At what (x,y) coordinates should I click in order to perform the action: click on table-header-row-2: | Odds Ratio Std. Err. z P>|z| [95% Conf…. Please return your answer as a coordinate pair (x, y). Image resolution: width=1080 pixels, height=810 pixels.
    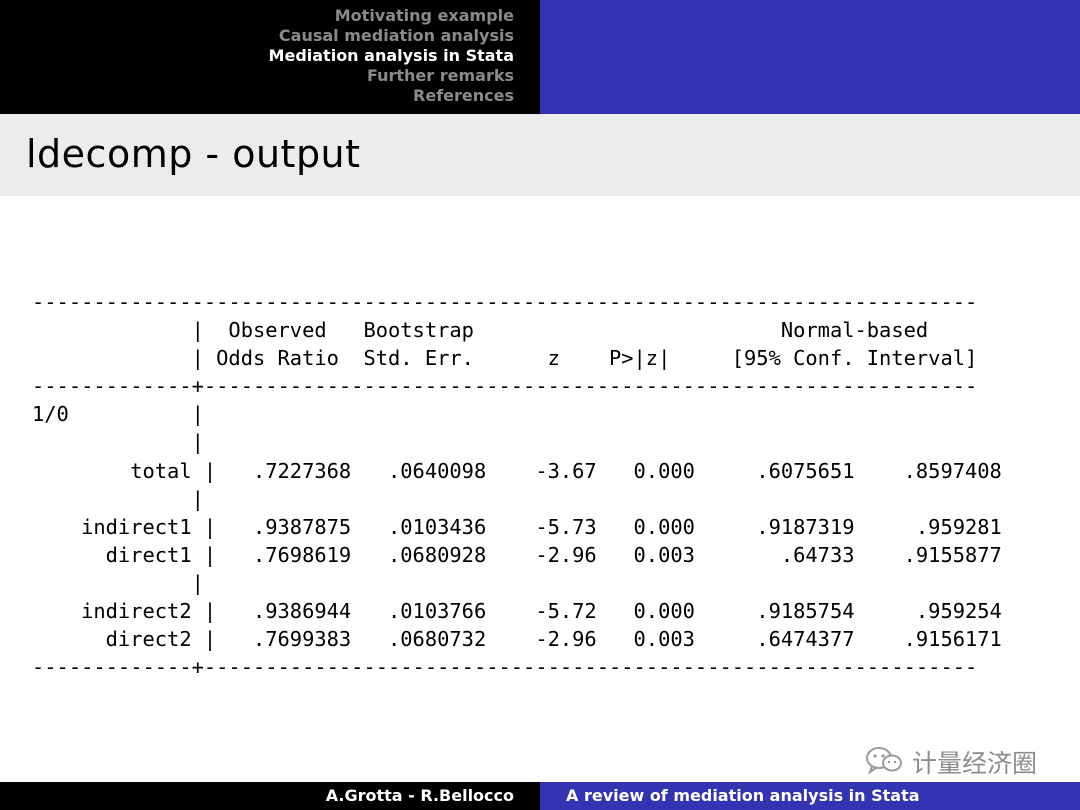
    Looking at the image, I should click on (505, 358).